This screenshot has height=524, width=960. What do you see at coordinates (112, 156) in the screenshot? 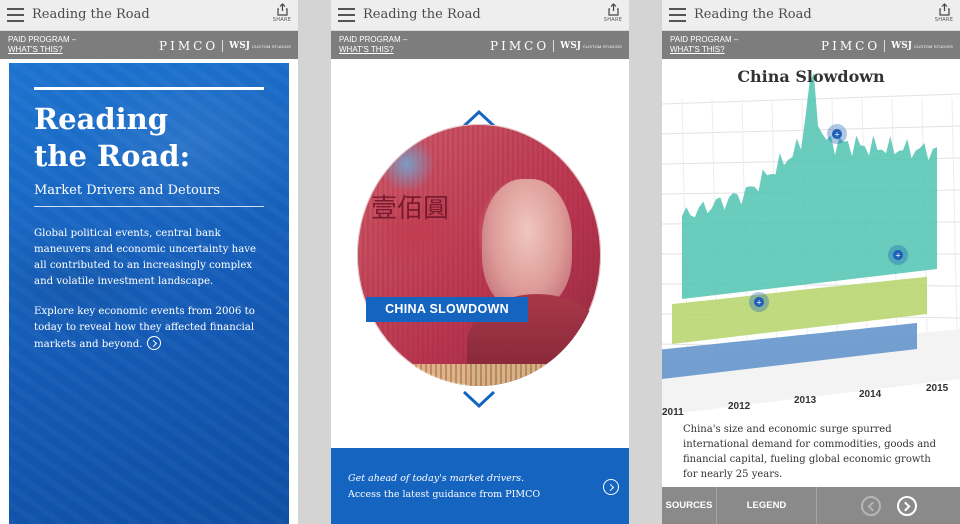
I see `hero-title-line2: the Road:` at bounding box center [112, 156].